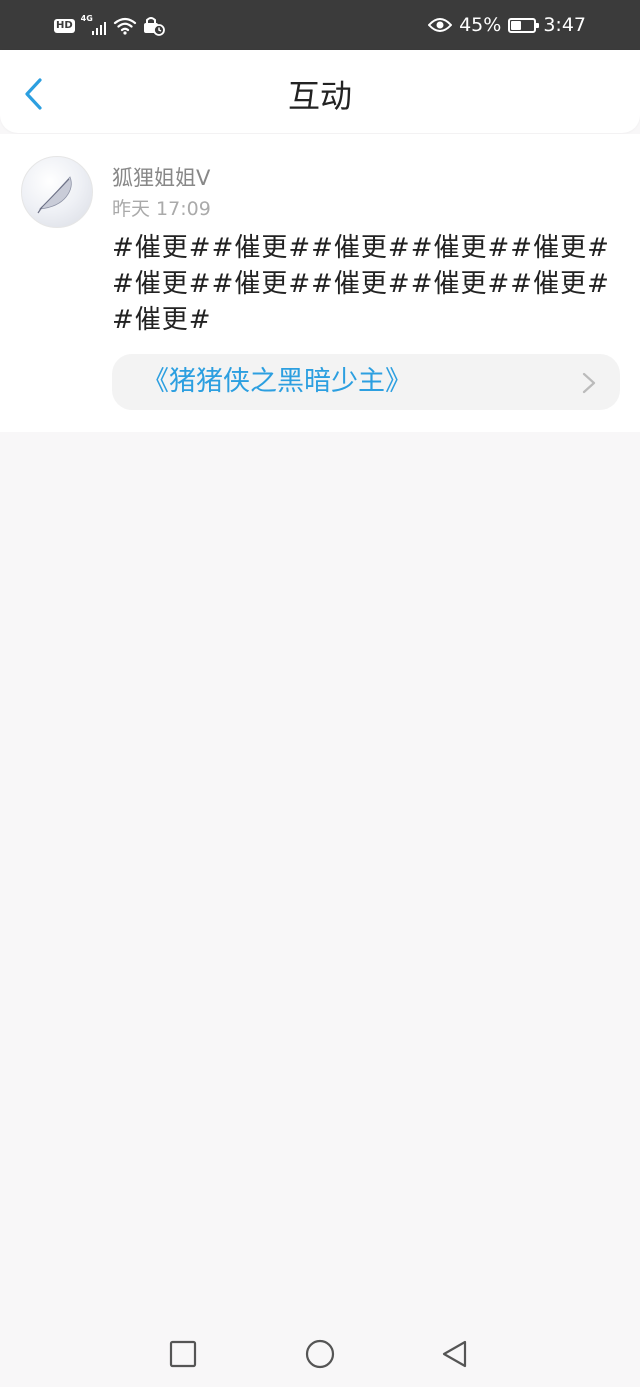 The image size is (640, 1387). Describe the element at coordinates (64, 26) in the screenshot. I see `hd-icon: HD` at that location.